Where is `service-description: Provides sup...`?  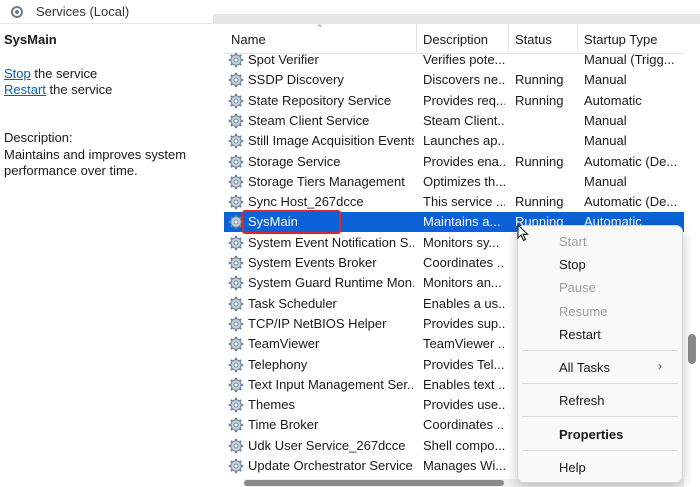
service-description: Provides sup... is located at coordinates (464, 323).